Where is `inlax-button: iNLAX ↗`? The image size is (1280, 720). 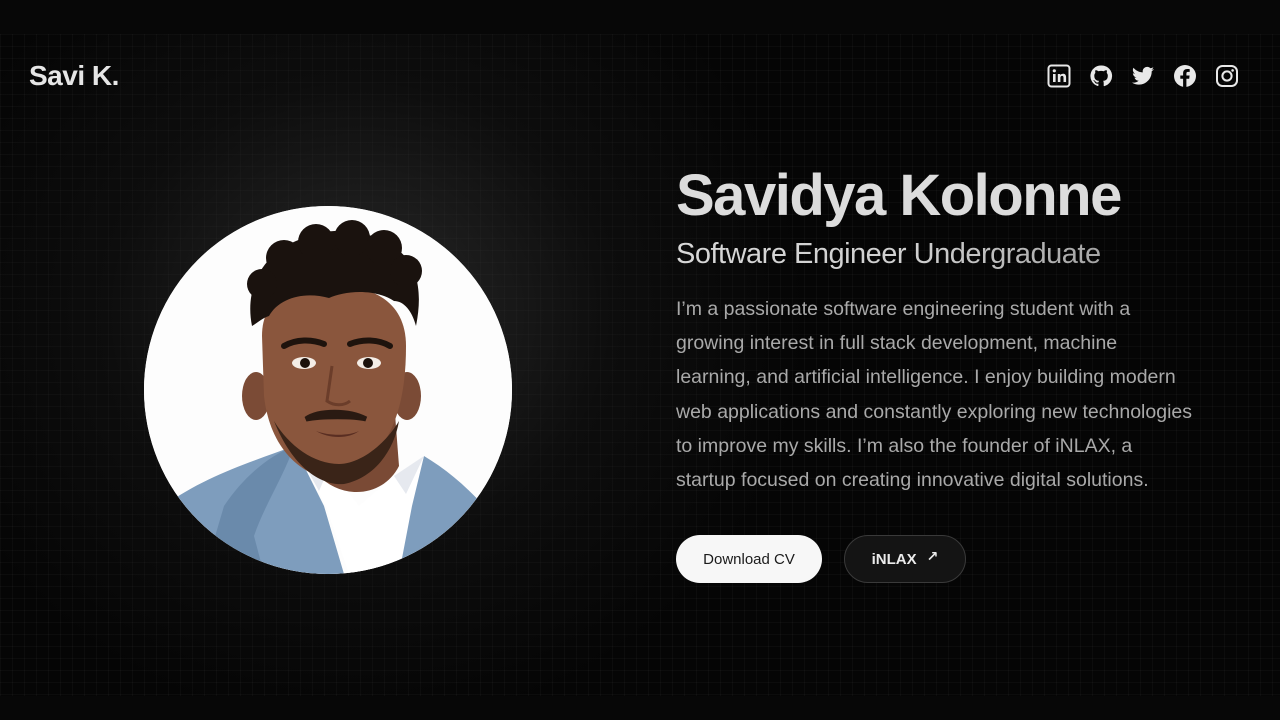
inlax-button: iNLAX ↗ is located at coordinates (905, 559).